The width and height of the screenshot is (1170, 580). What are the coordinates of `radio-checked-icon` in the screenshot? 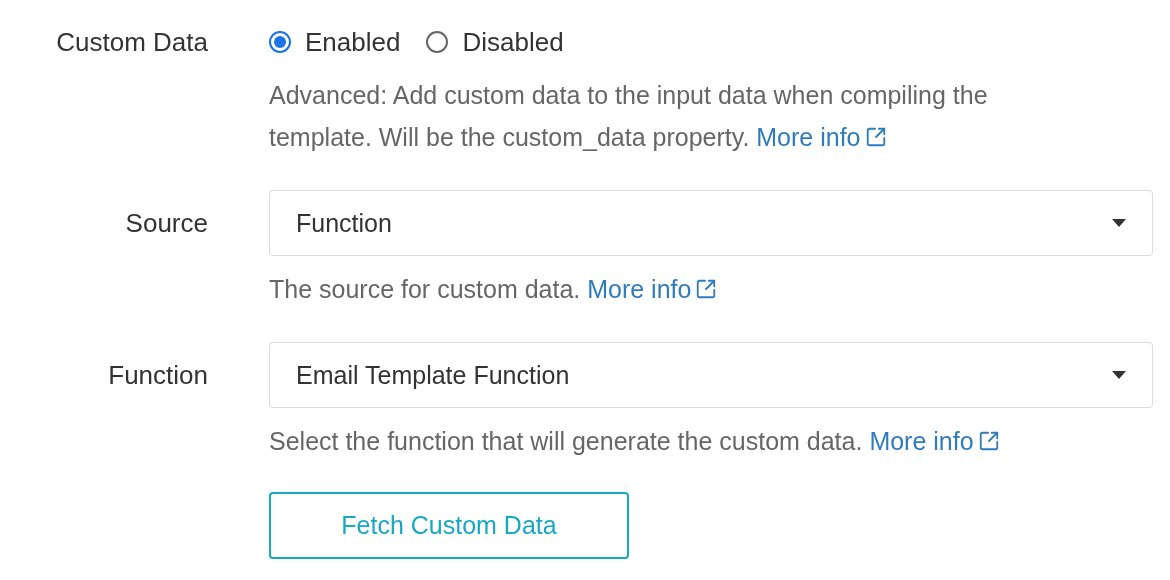 It's located at (280, 42).